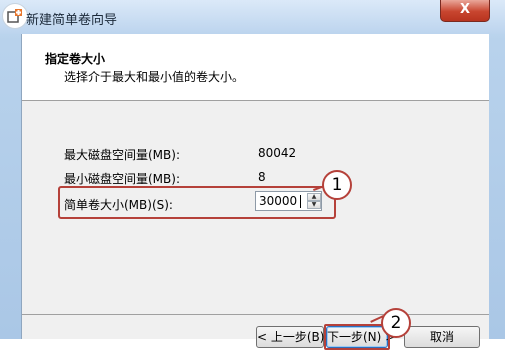  What do you see at coordinates (255, 314) in the screenshot?
I see `footer-divider` at bounding box center [255, 314].